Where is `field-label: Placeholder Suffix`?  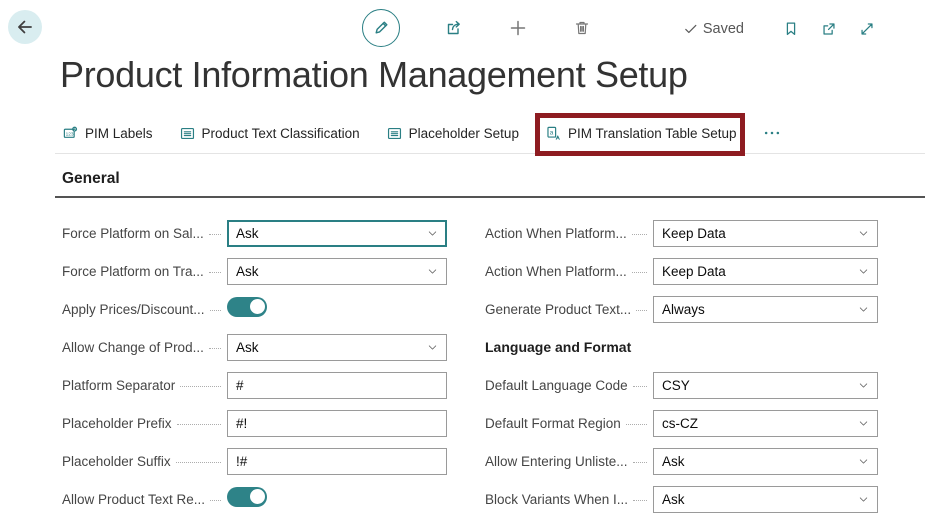 field-label: Placeholder Suffix is located at coordinates (144, 461).